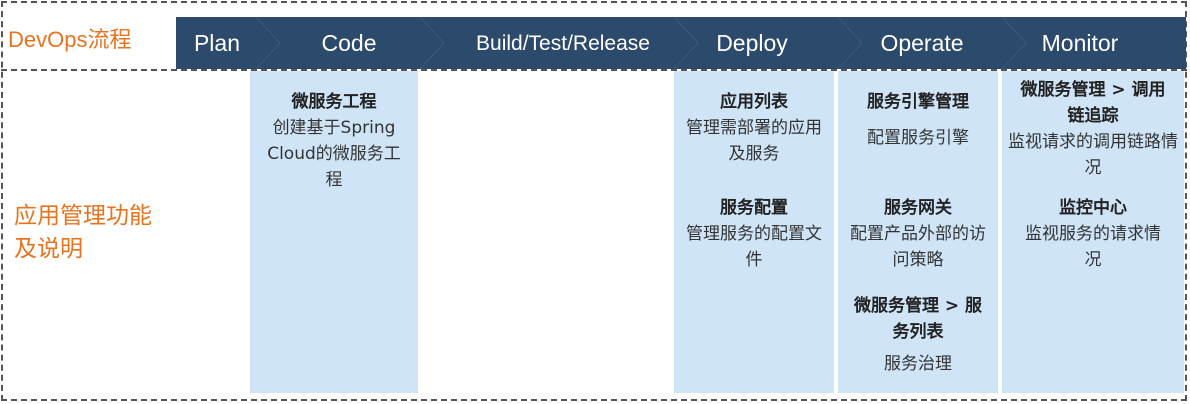 Image resolution: width=1190 pixels, height=404 pixels. What do you see at coordinates (1080, 43) in the screenshot?
I see `stage-monitor-label: Monitor` at bounding box center [1080, 43].